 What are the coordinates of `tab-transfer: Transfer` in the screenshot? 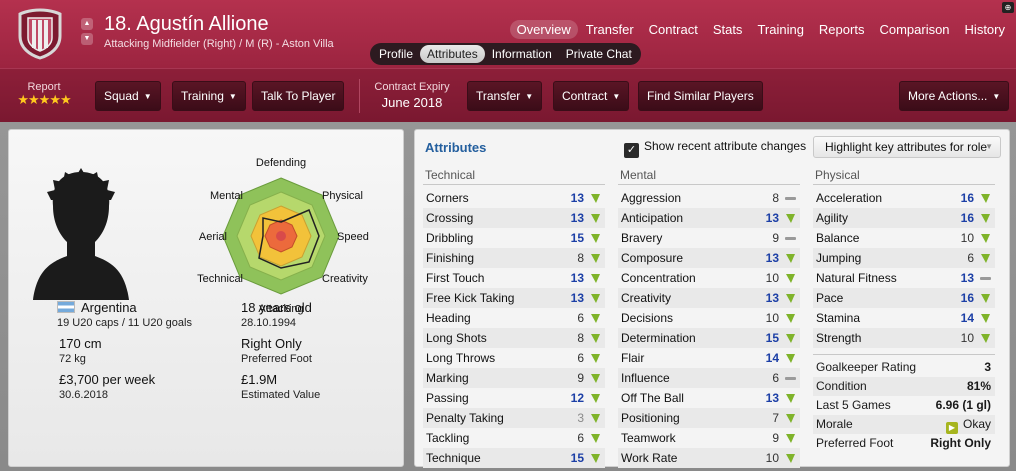 It's located at (610, 29).